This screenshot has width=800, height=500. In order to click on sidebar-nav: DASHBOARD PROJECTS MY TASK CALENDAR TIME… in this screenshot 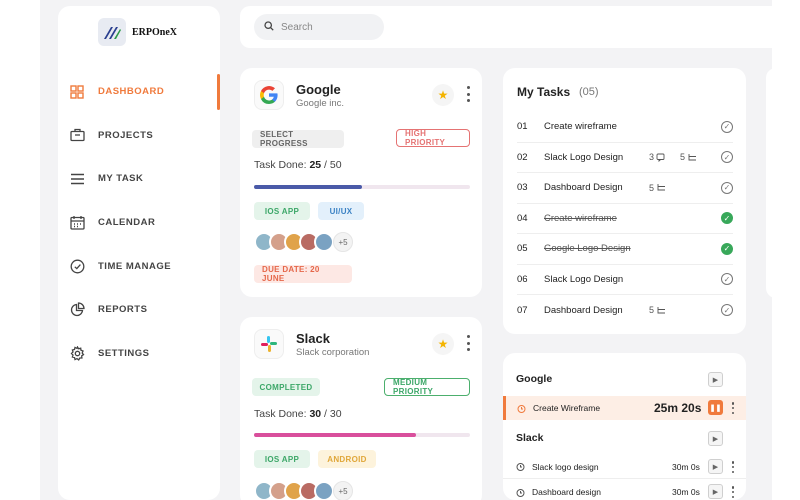, I will do `click(139, 222)`.